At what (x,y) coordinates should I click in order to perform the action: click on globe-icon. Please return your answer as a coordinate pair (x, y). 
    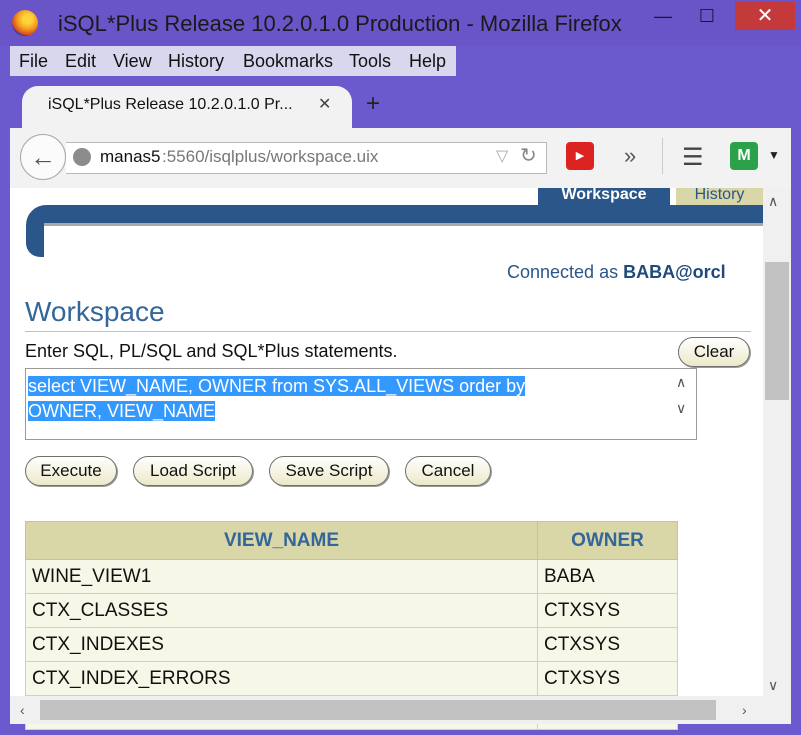
    Looking at the image, I should click on (82, 157).